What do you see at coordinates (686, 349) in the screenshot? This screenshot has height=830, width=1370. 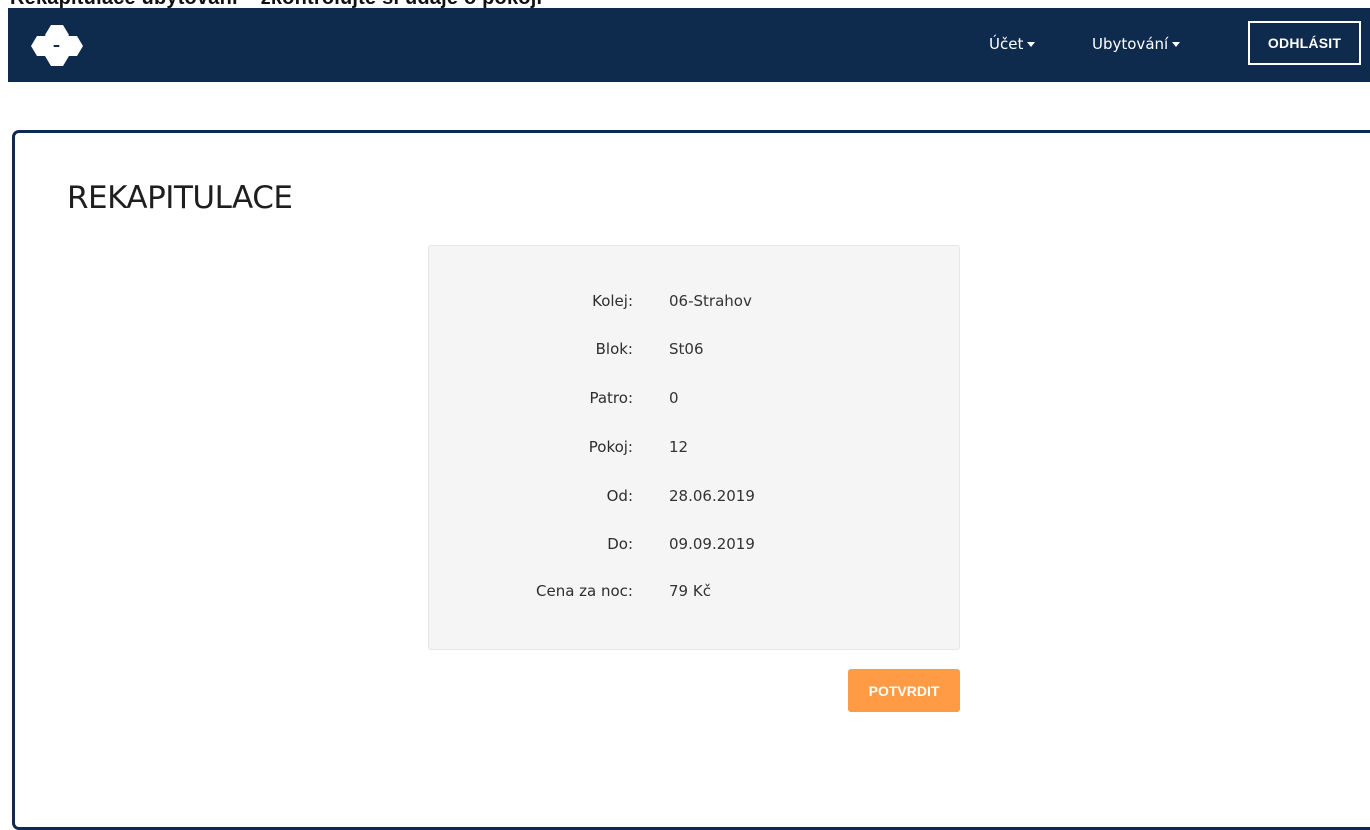 I see `summary-value: St06` at bounding box center [686, 349].